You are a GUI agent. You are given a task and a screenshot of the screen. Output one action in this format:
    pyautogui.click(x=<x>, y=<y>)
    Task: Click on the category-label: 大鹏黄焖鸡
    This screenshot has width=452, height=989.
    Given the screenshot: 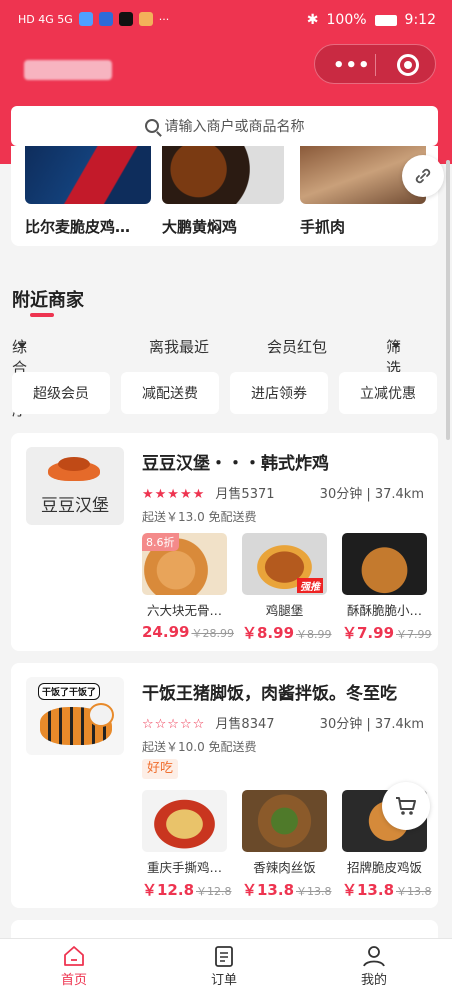 What is the action you would take?
    pyautogui.click(x=200, y=227)
    